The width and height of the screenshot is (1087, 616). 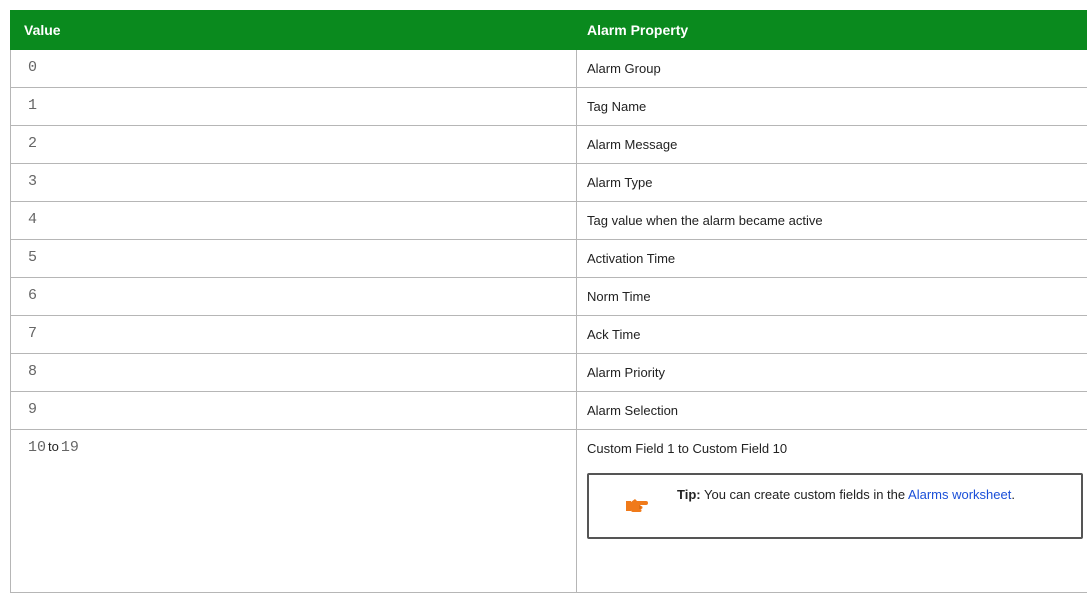 What do you see at coordinates (293, 144) in the screenshot?
I see `value-cell: 2` at bounding box center [293, 144].